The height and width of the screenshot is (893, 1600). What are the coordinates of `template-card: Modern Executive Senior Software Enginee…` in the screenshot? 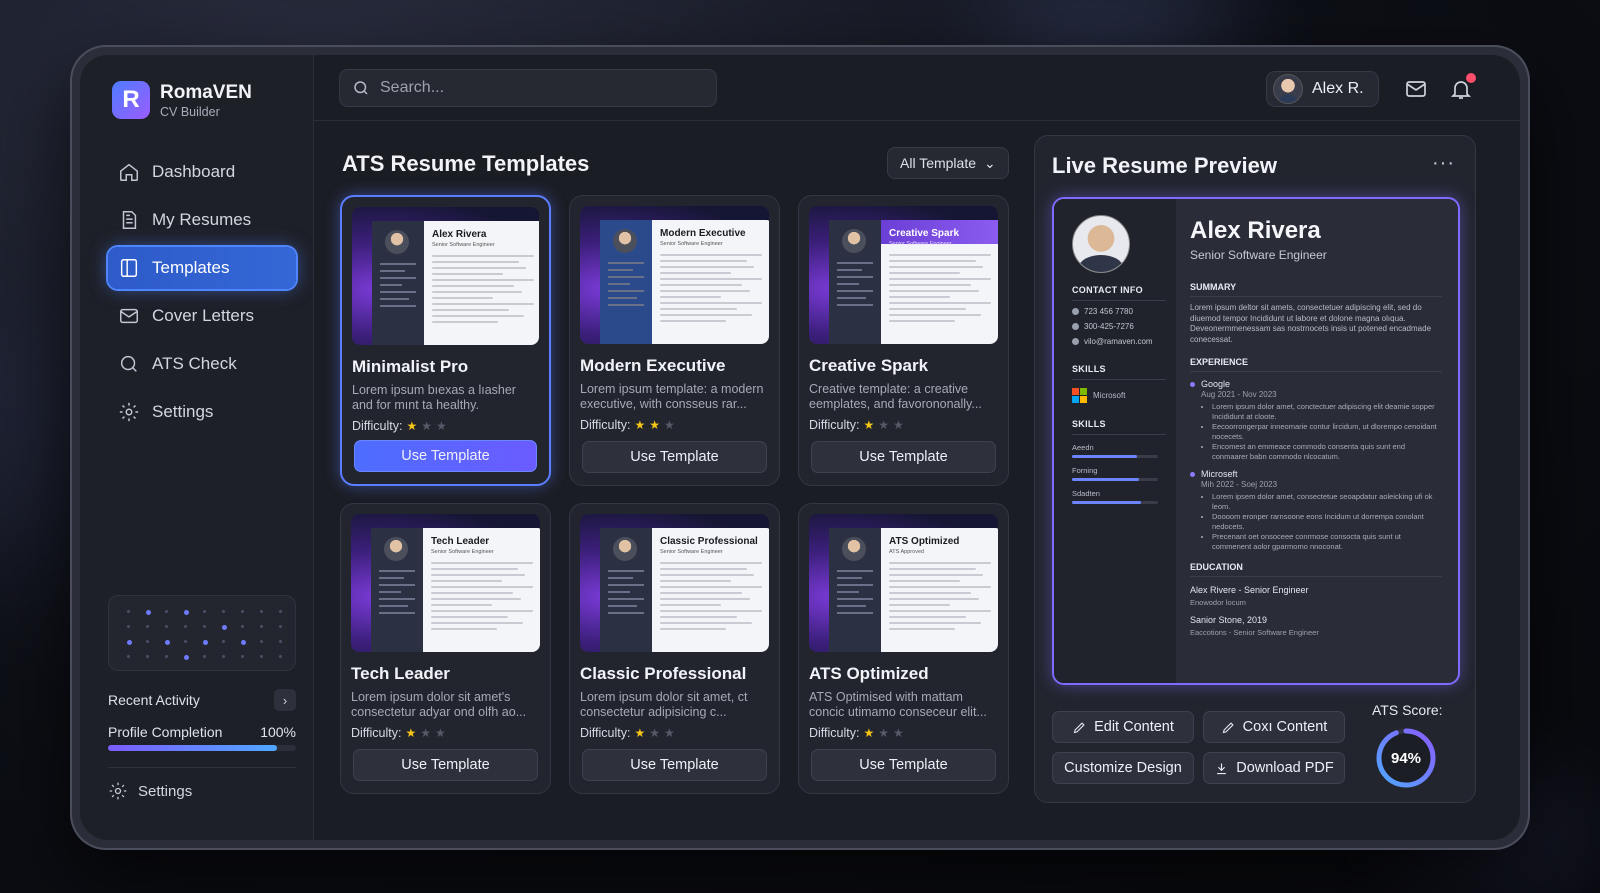 It's located at (674, 340).